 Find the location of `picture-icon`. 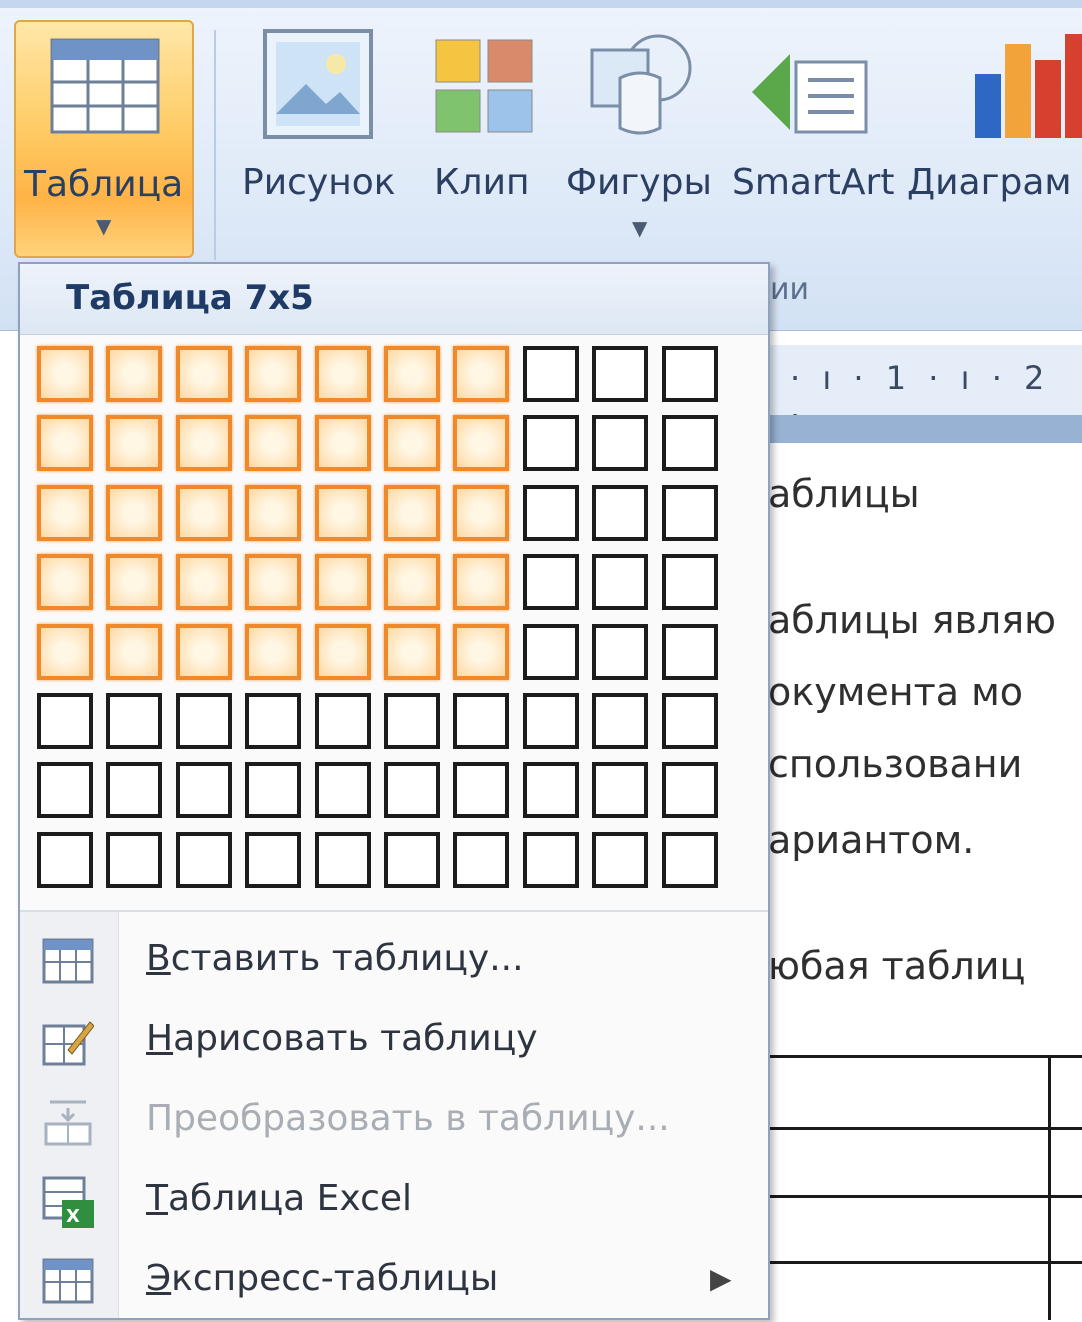

picture-icon is located at coordinates (318, 84).